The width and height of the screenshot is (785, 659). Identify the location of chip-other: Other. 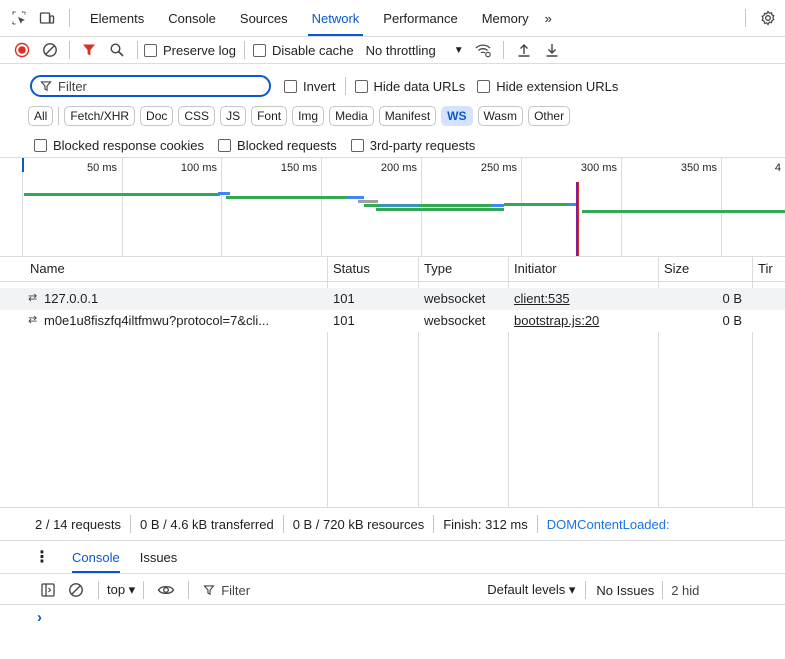
(549, 116).